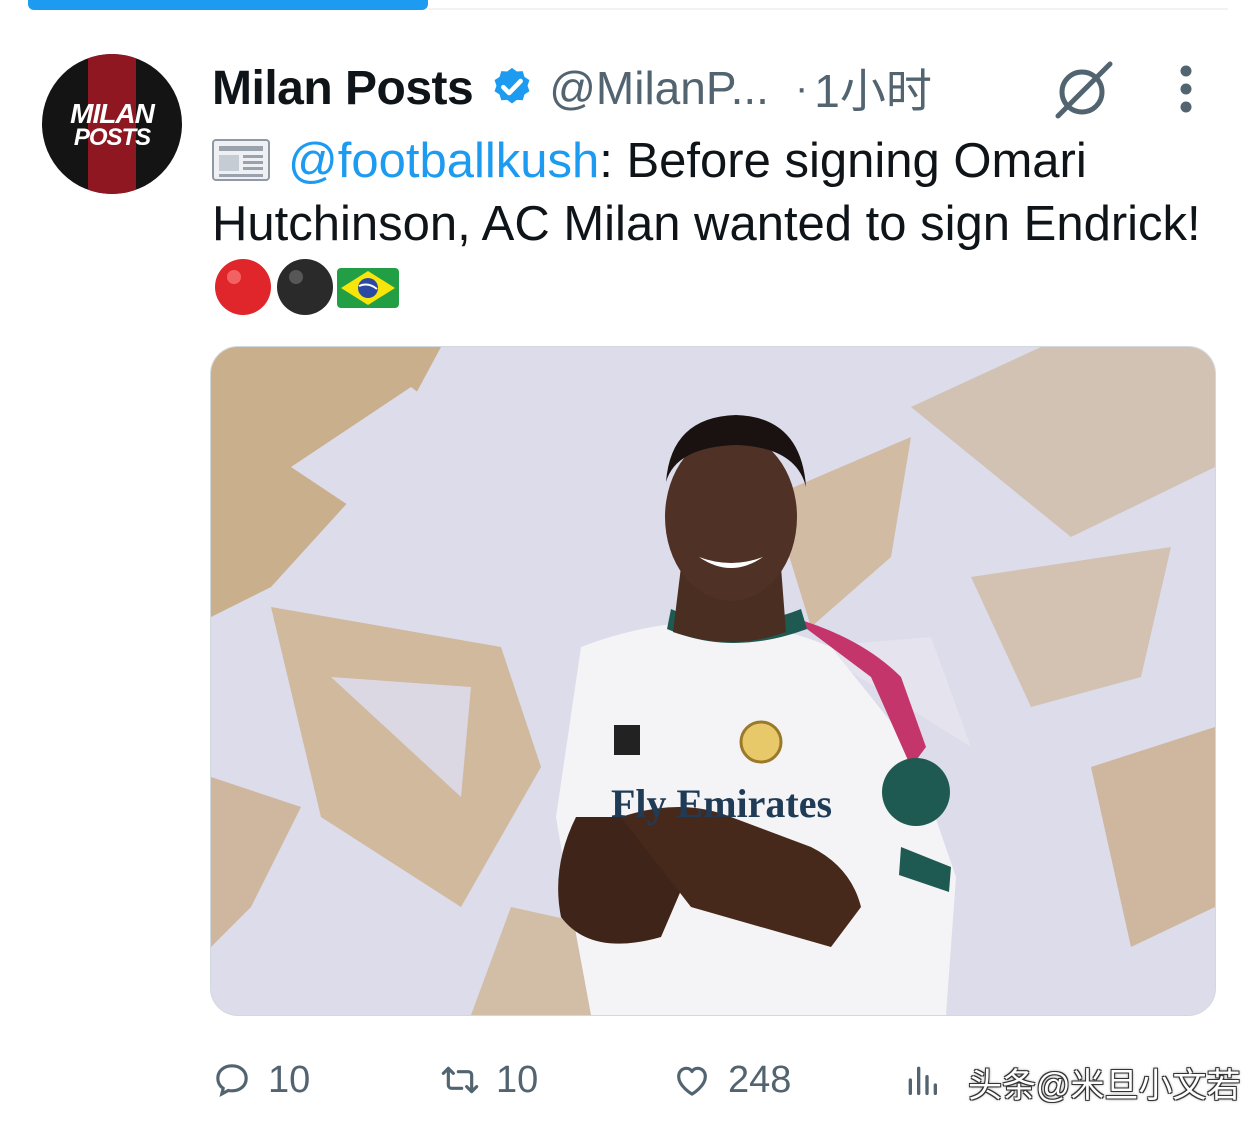  I want to click on author-display-name: Milan Posts, so click(343, 88).